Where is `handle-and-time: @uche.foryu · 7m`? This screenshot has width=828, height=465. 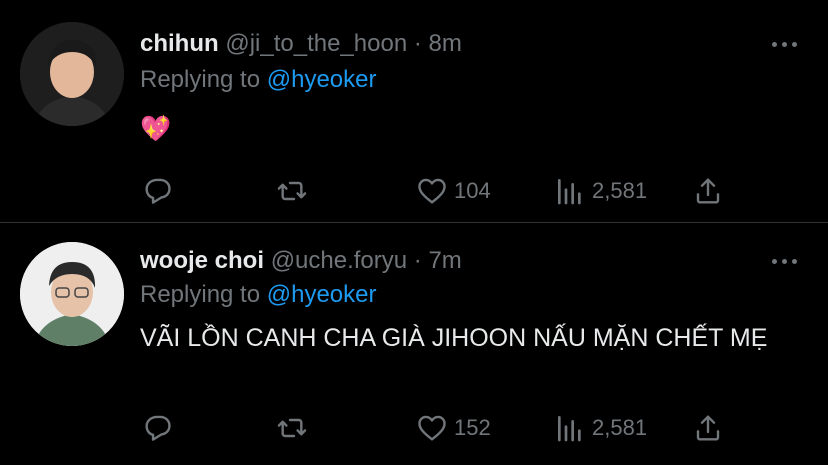
handle-and-time: @uche.foryu · 7m is located at coordinates (366, 260).